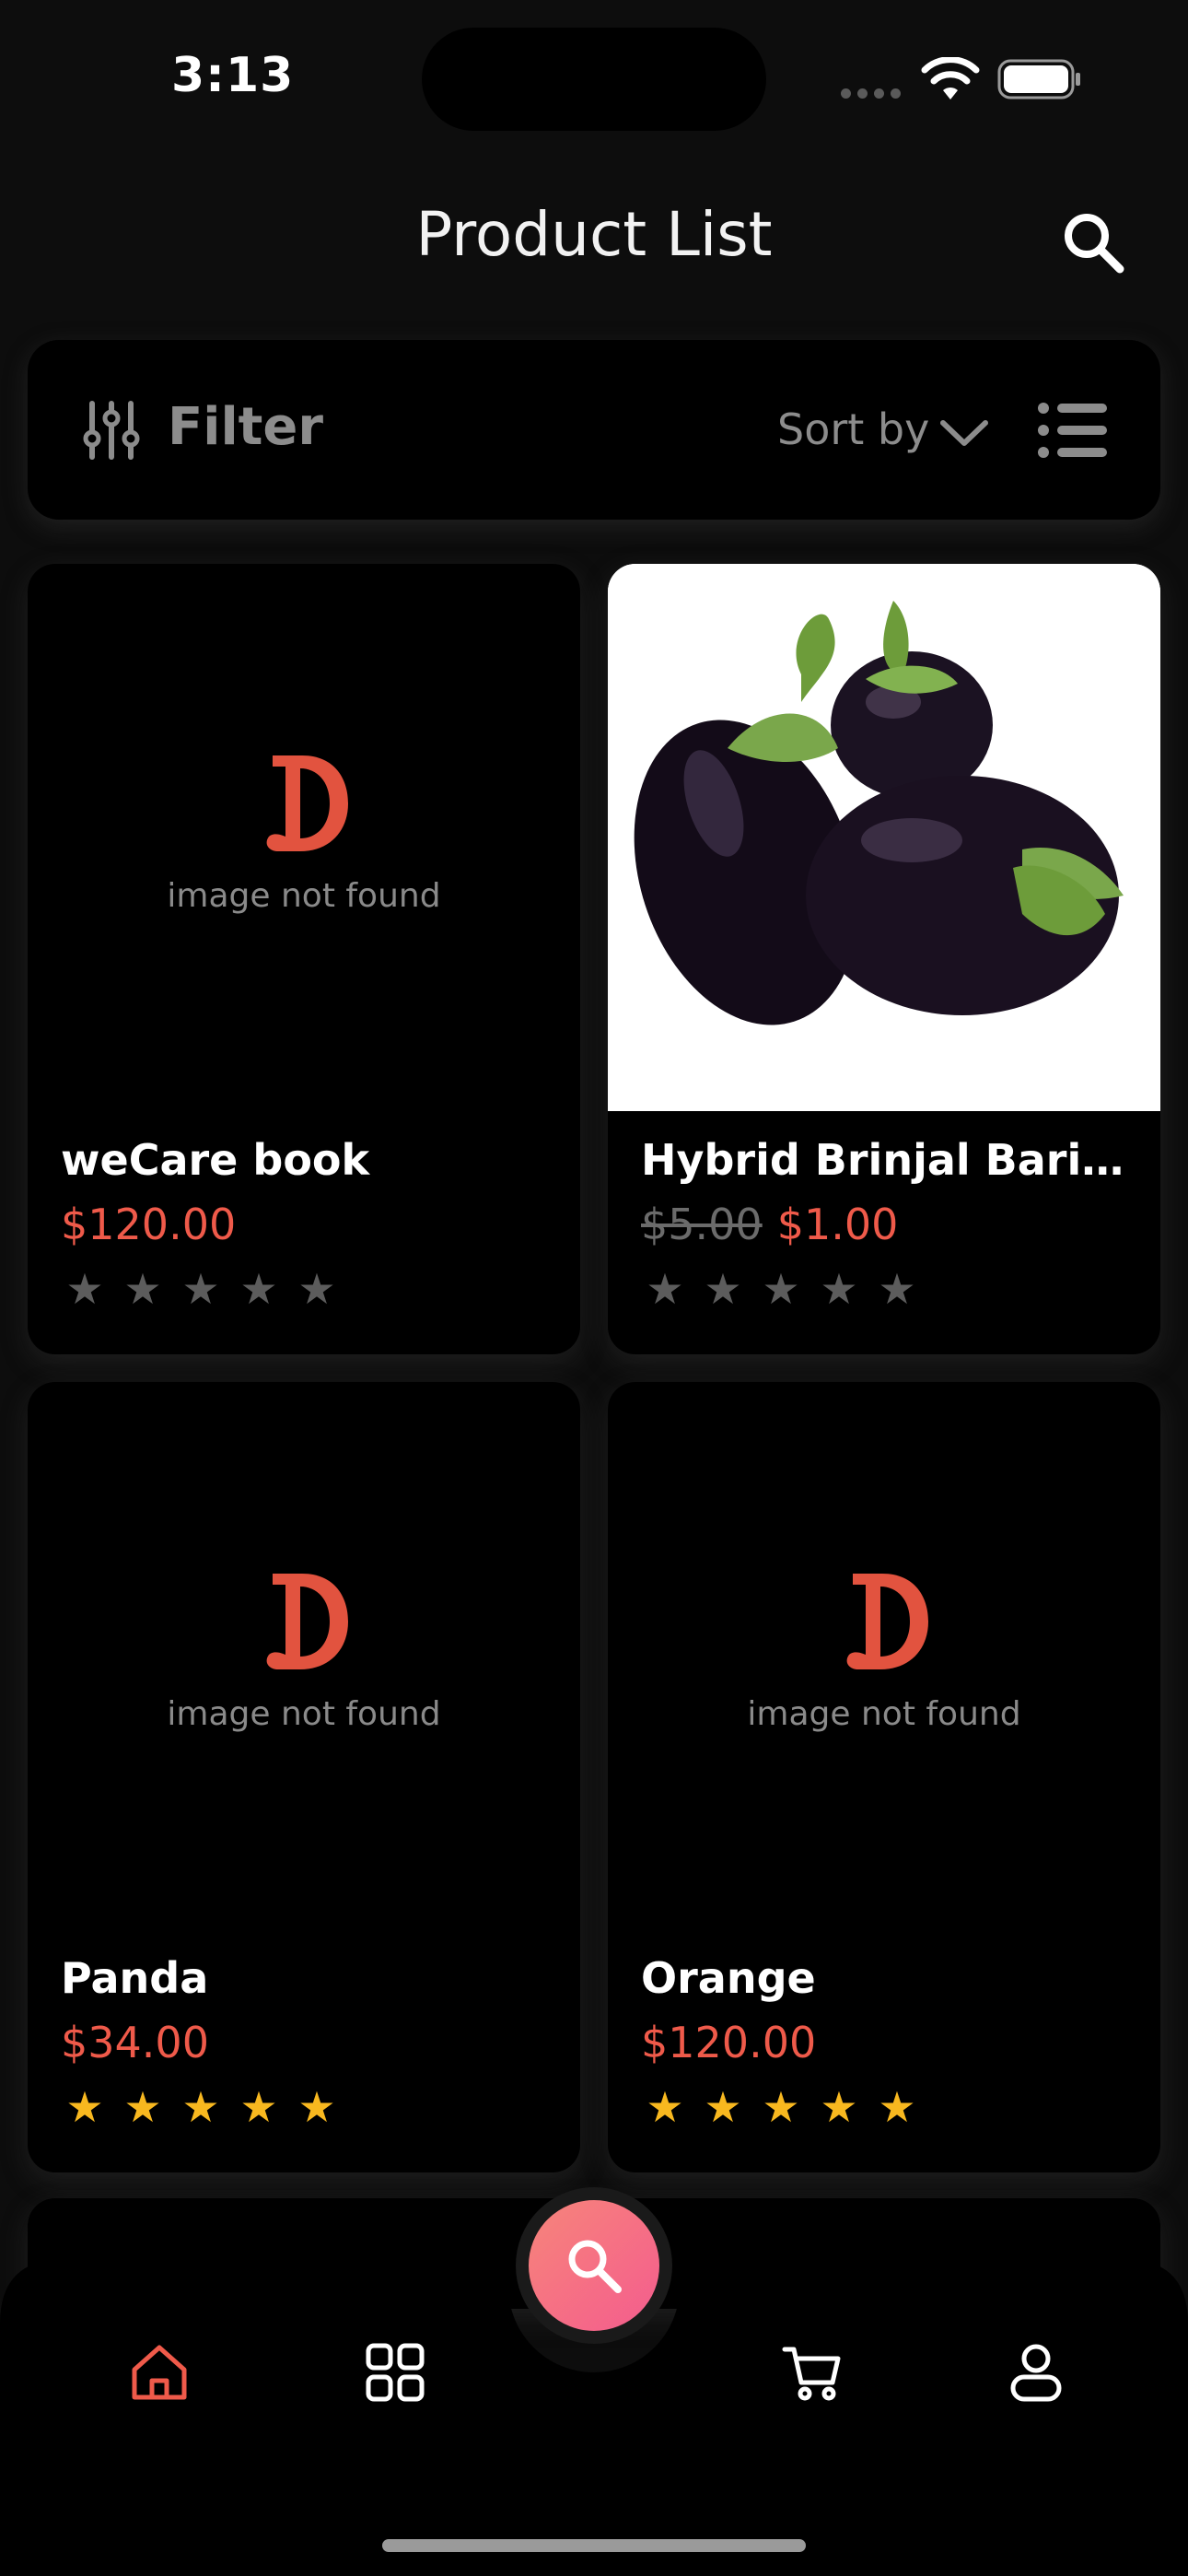 This screenshot has width=1188, height=2576. Describe the element at coordinates (770, 1224) in the screenshot. I see `product-price: $5.00 $1.00` at that location.